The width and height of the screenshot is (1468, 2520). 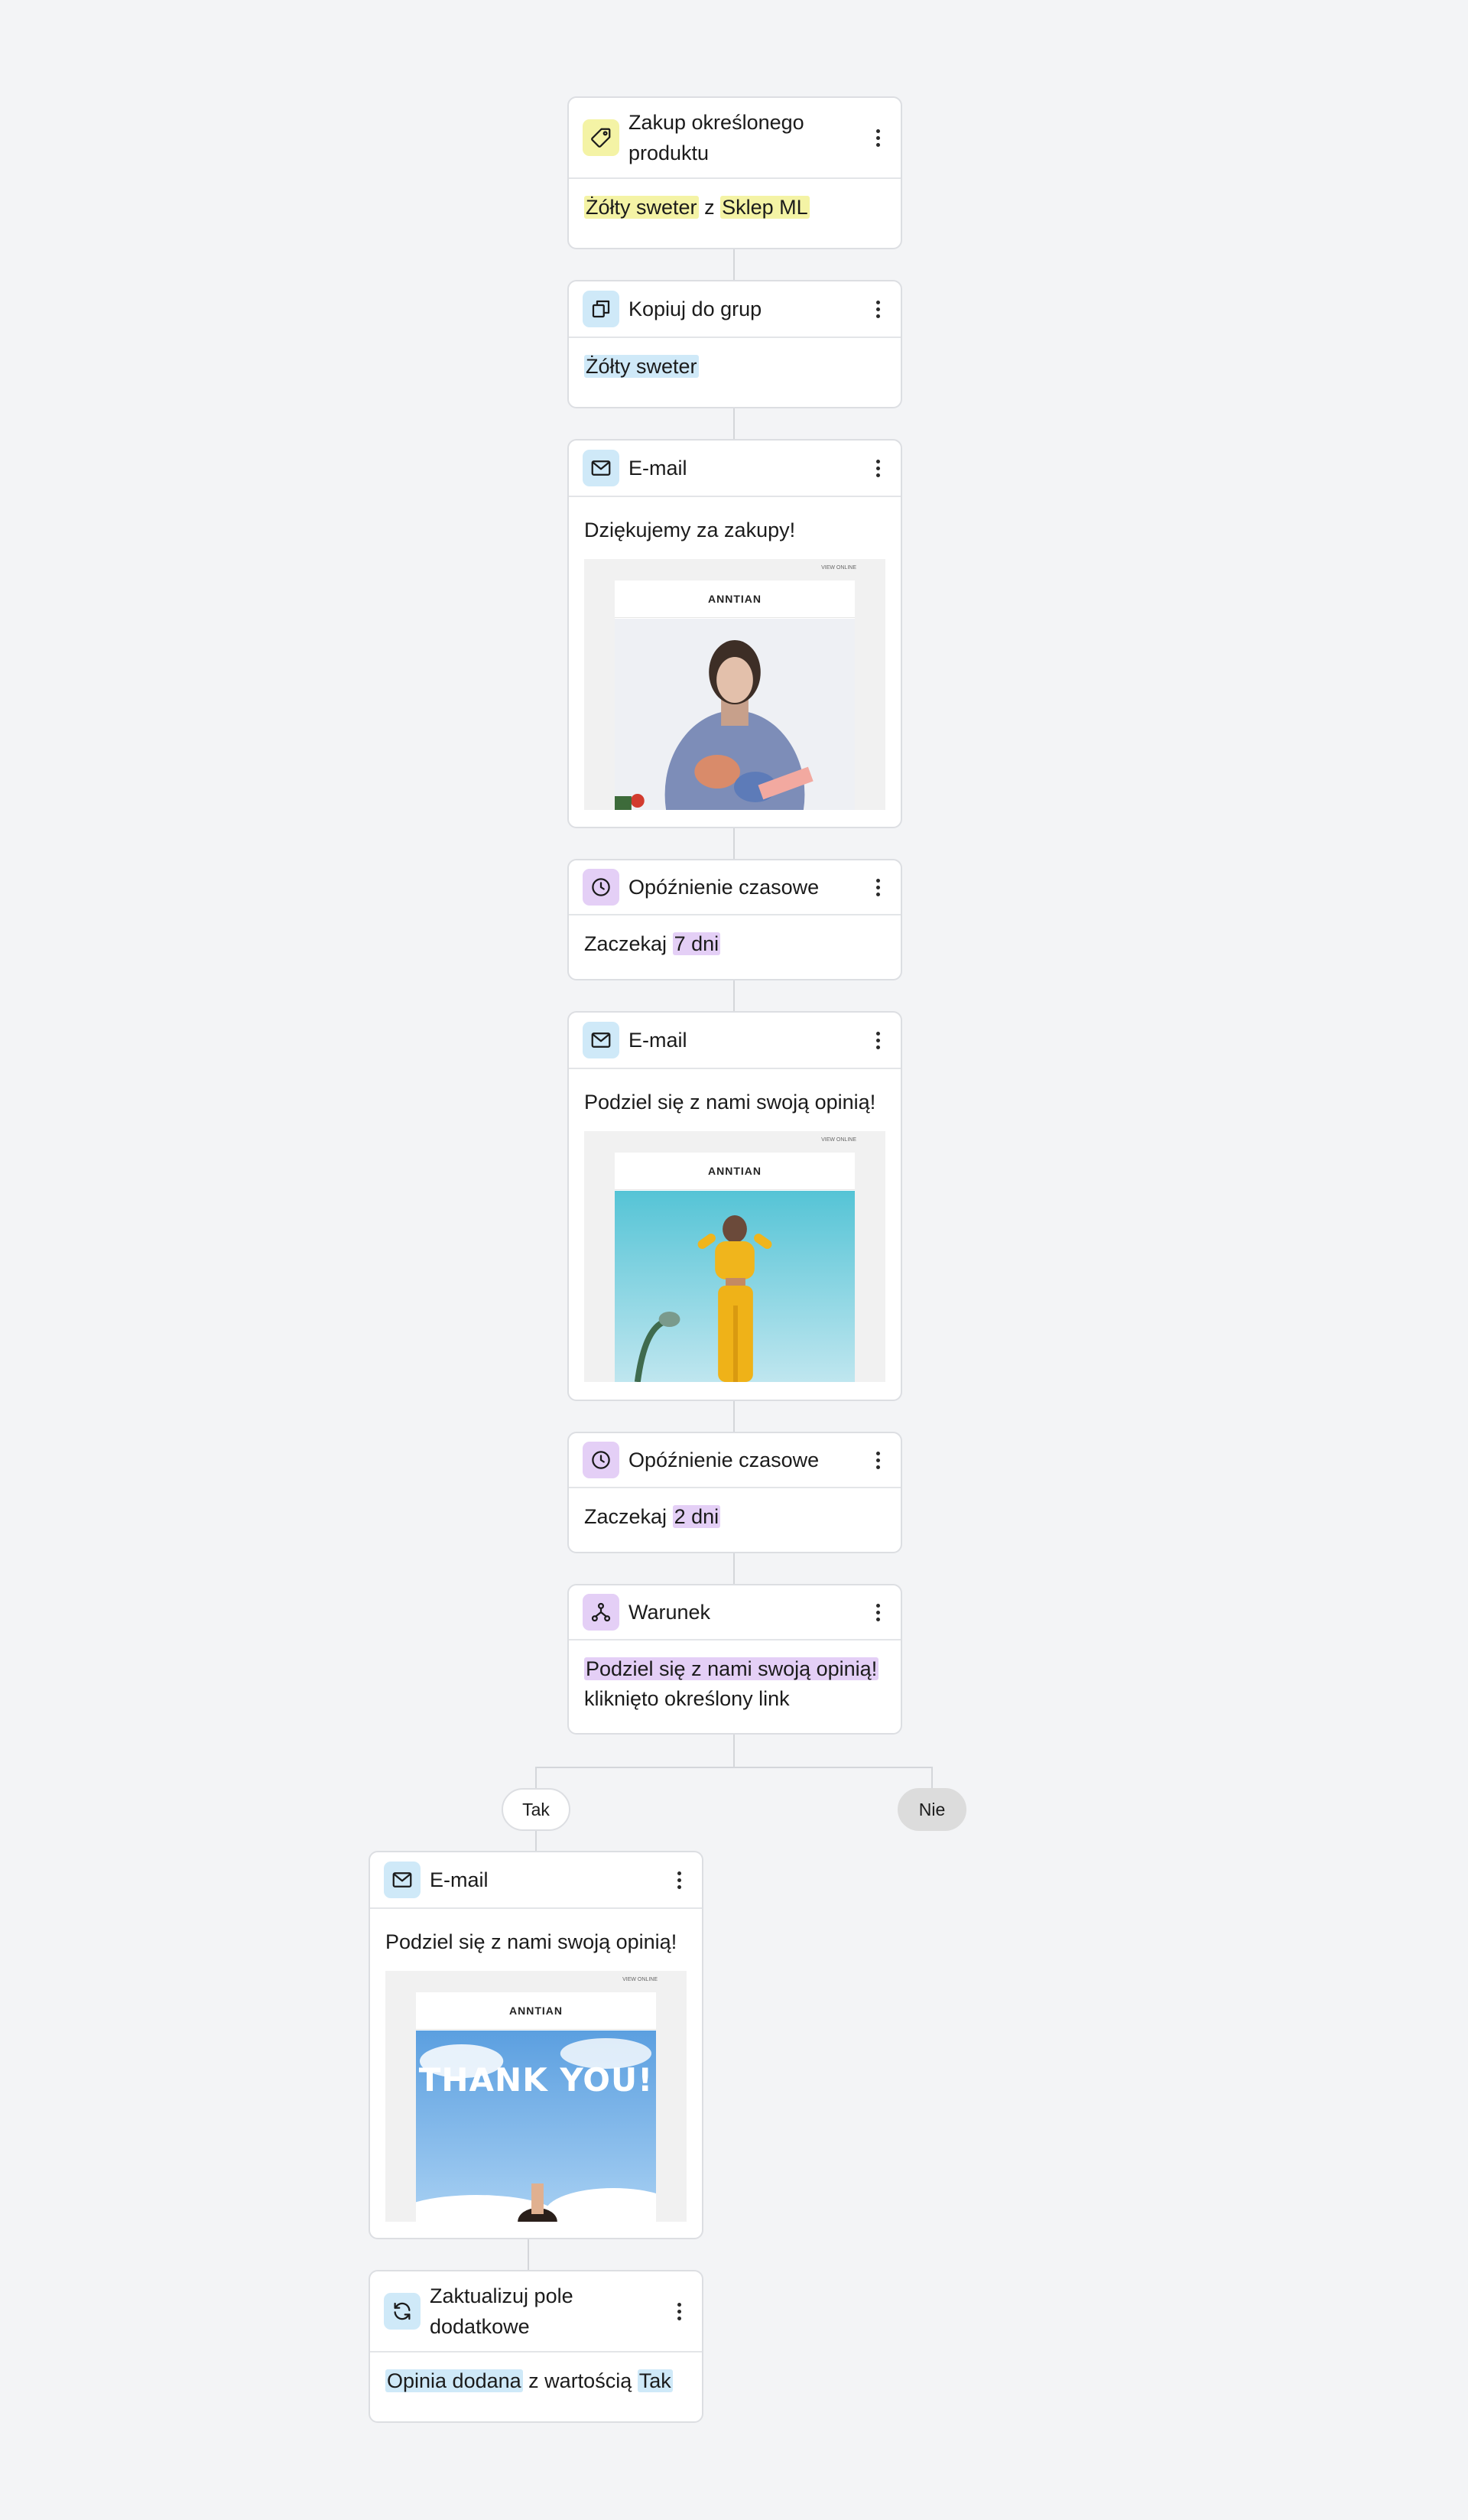 I want to click on branch-icon, so click(x=601, y=1612).